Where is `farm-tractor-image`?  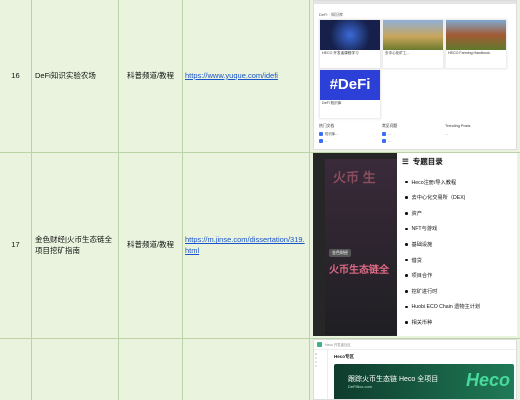
farm-tractor-image is located at coordinates (413, 35).